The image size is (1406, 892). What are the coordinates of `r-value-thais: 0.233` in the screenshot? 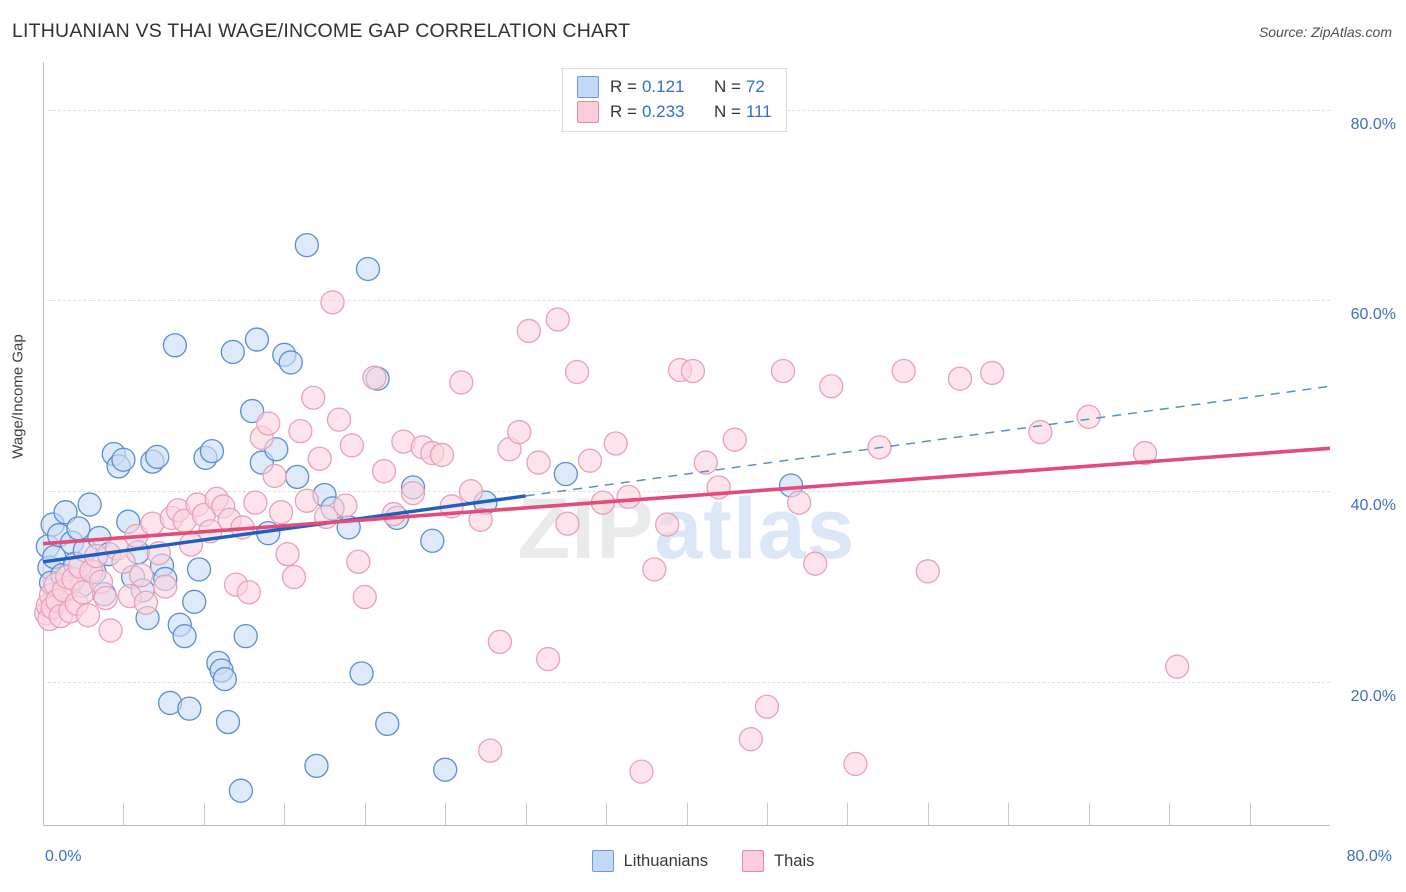 It's located at (663, 111).